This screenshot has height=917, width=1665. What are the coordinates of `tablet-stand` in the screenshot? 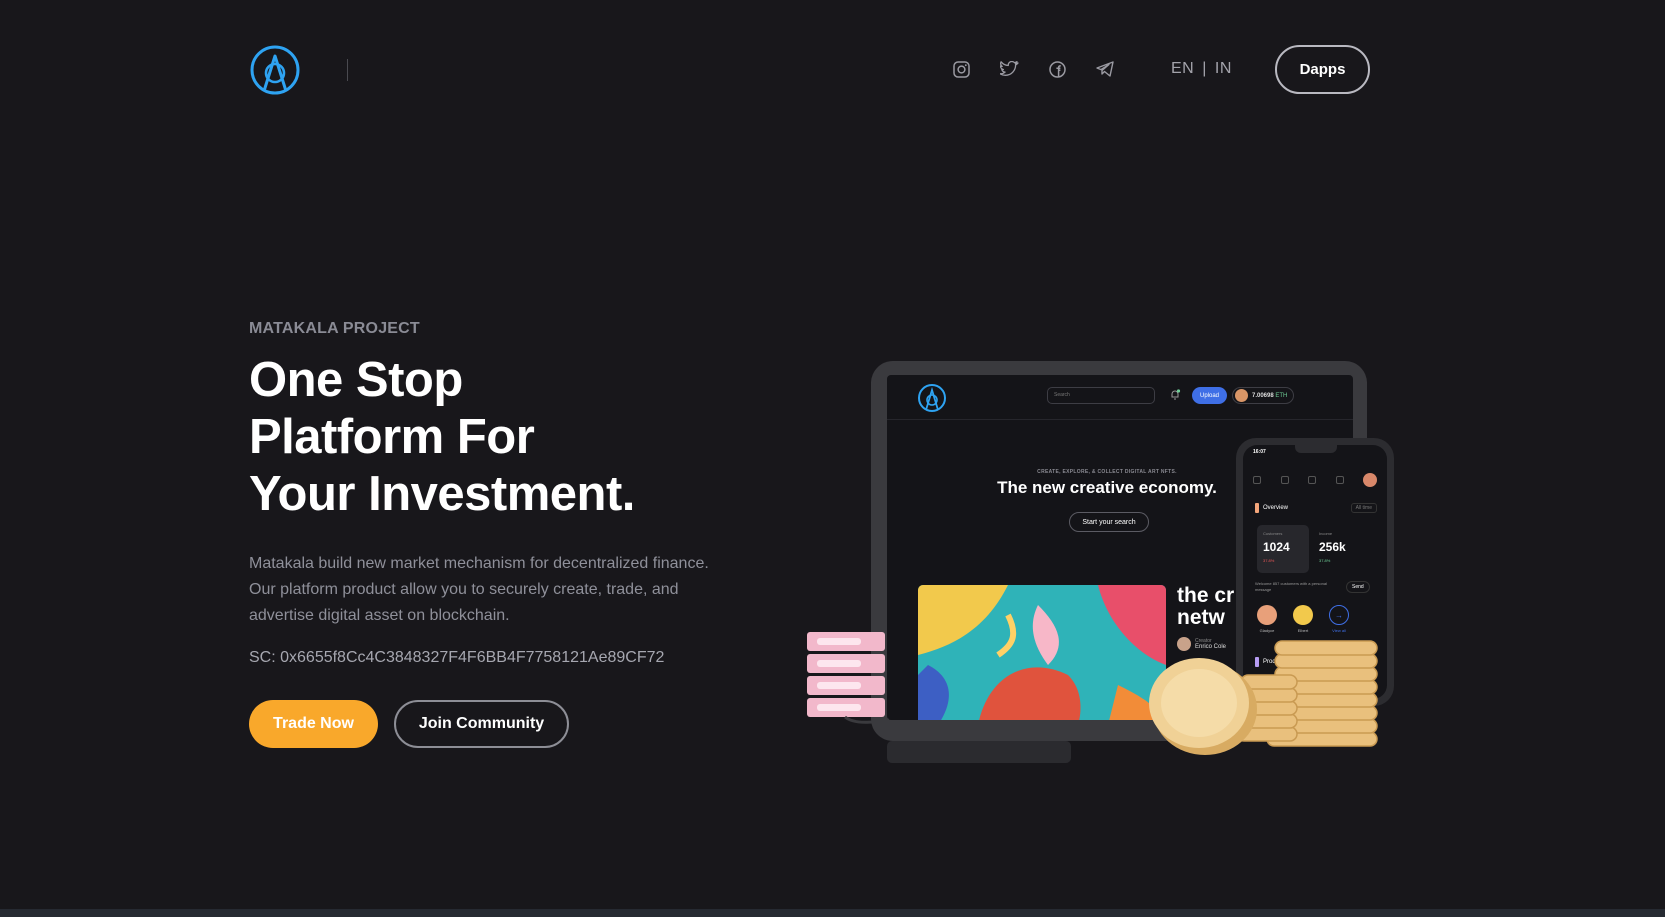 It's located at (979, 752).